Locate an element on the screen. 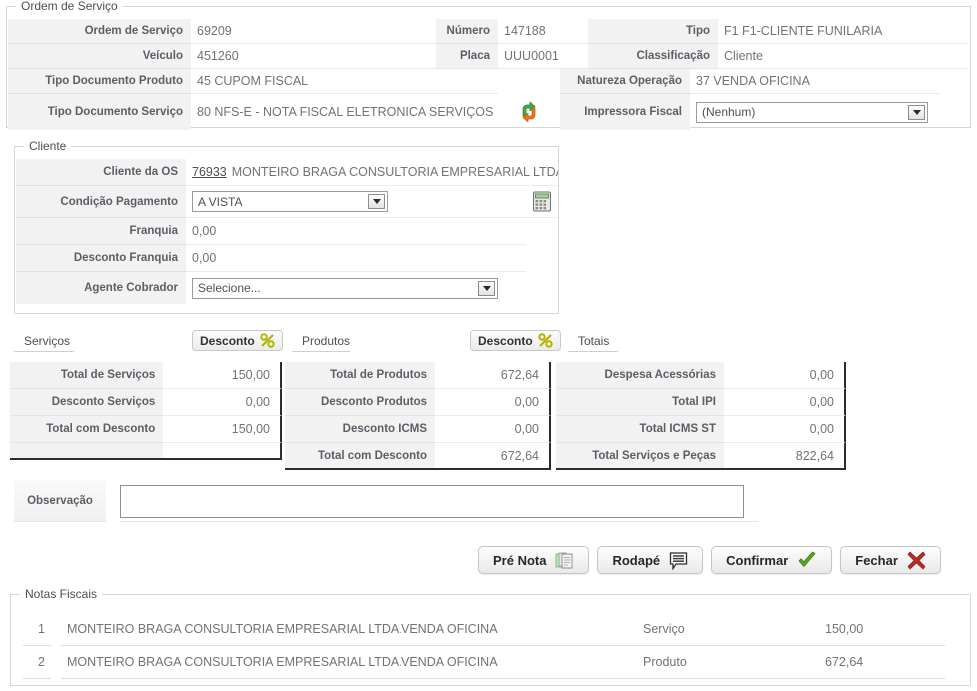 The image size is (977, 691). calculator-button is located at coordinates (542, 201).